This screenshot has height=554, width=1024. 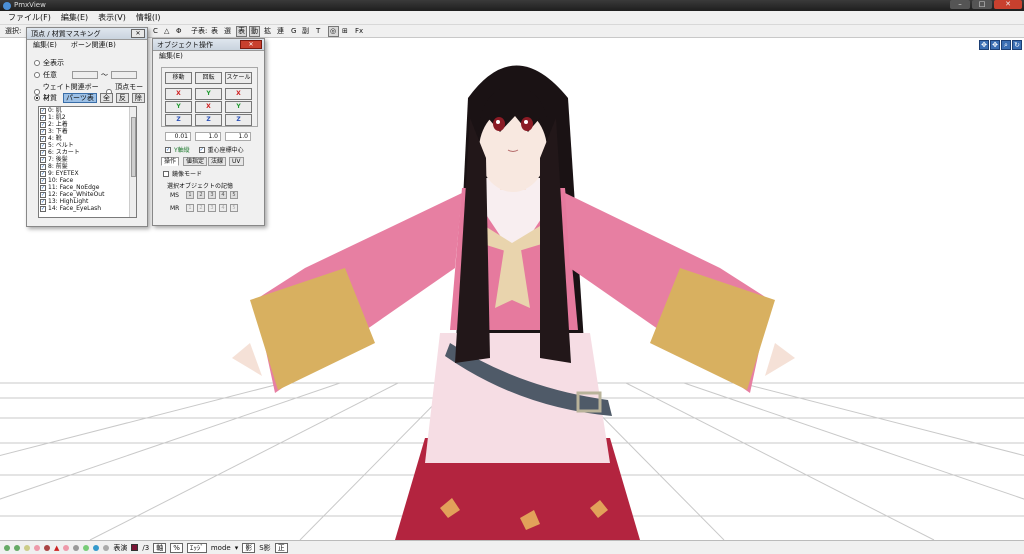 What do you see at coordinates (208, 94) in the screenshot?
I see `rotate-y-button: Y` at bounding box center [208, 94].